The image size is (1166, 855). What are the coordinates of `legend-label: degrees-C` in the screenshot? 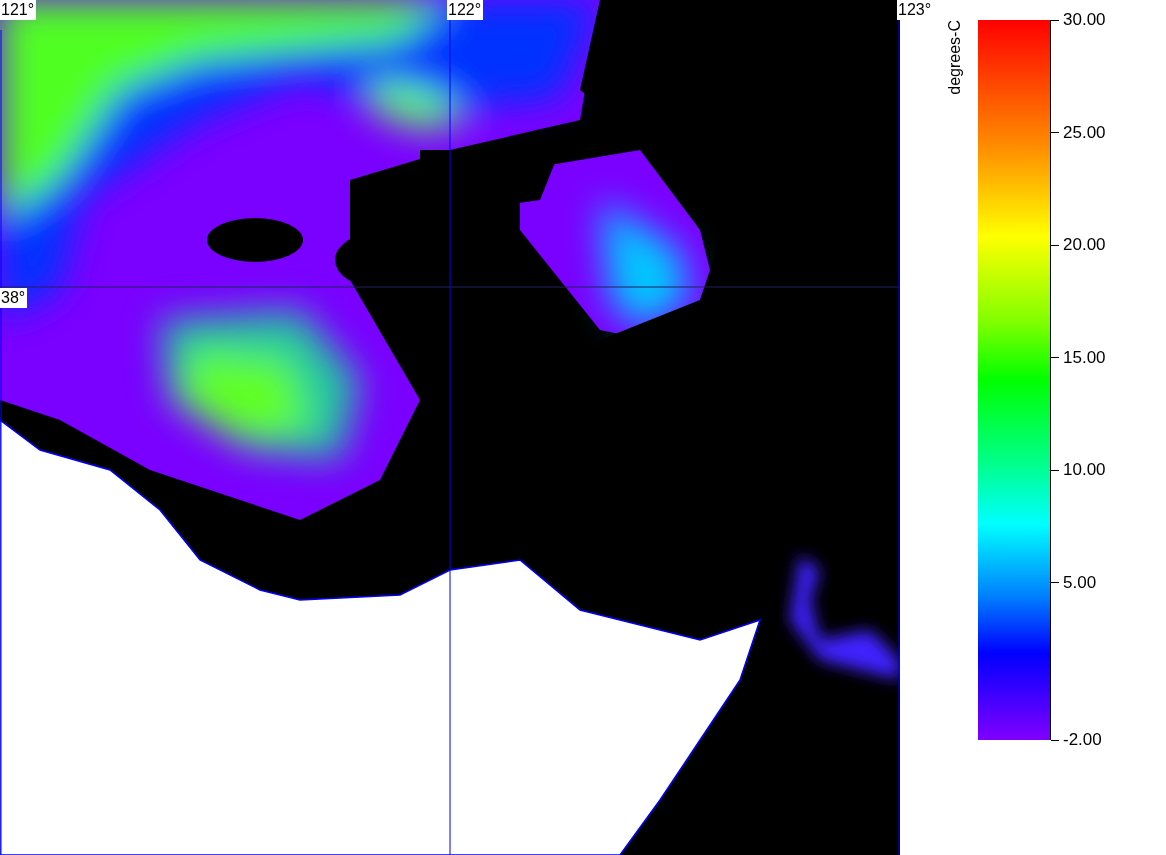 It's located at (955, 57).